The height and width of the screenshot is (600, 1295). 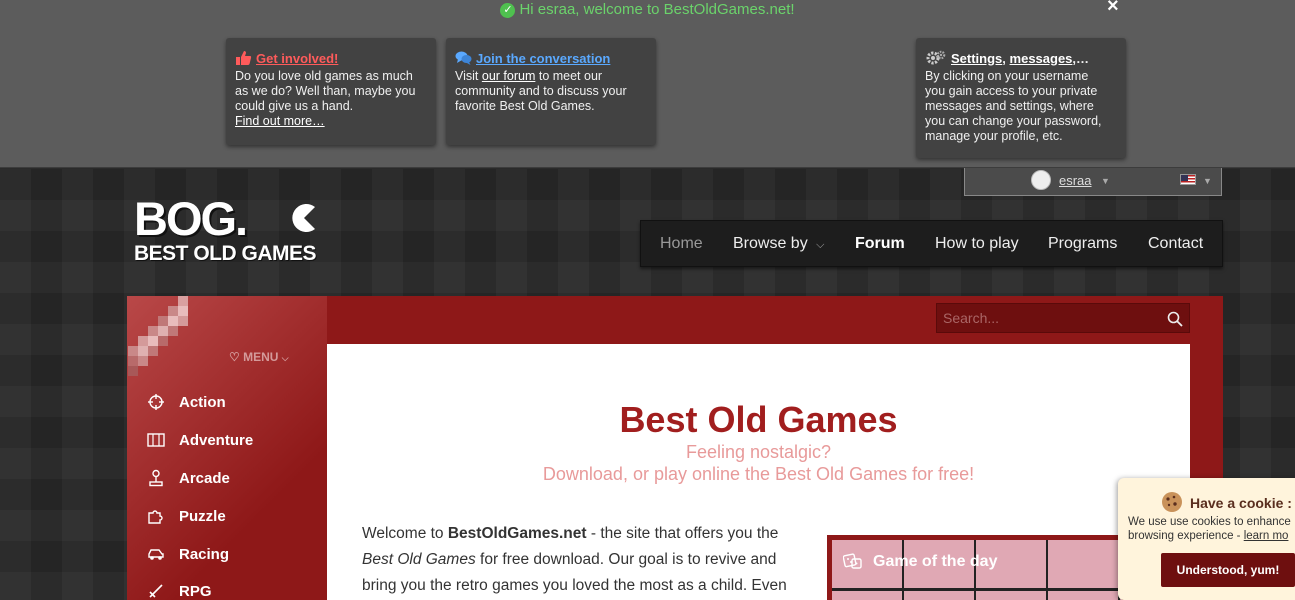 What do you see at coordinates (324, 76) in the screenshot?
I see `involved-line-1: Do you love old games as much` at bounding box center [324, 76].